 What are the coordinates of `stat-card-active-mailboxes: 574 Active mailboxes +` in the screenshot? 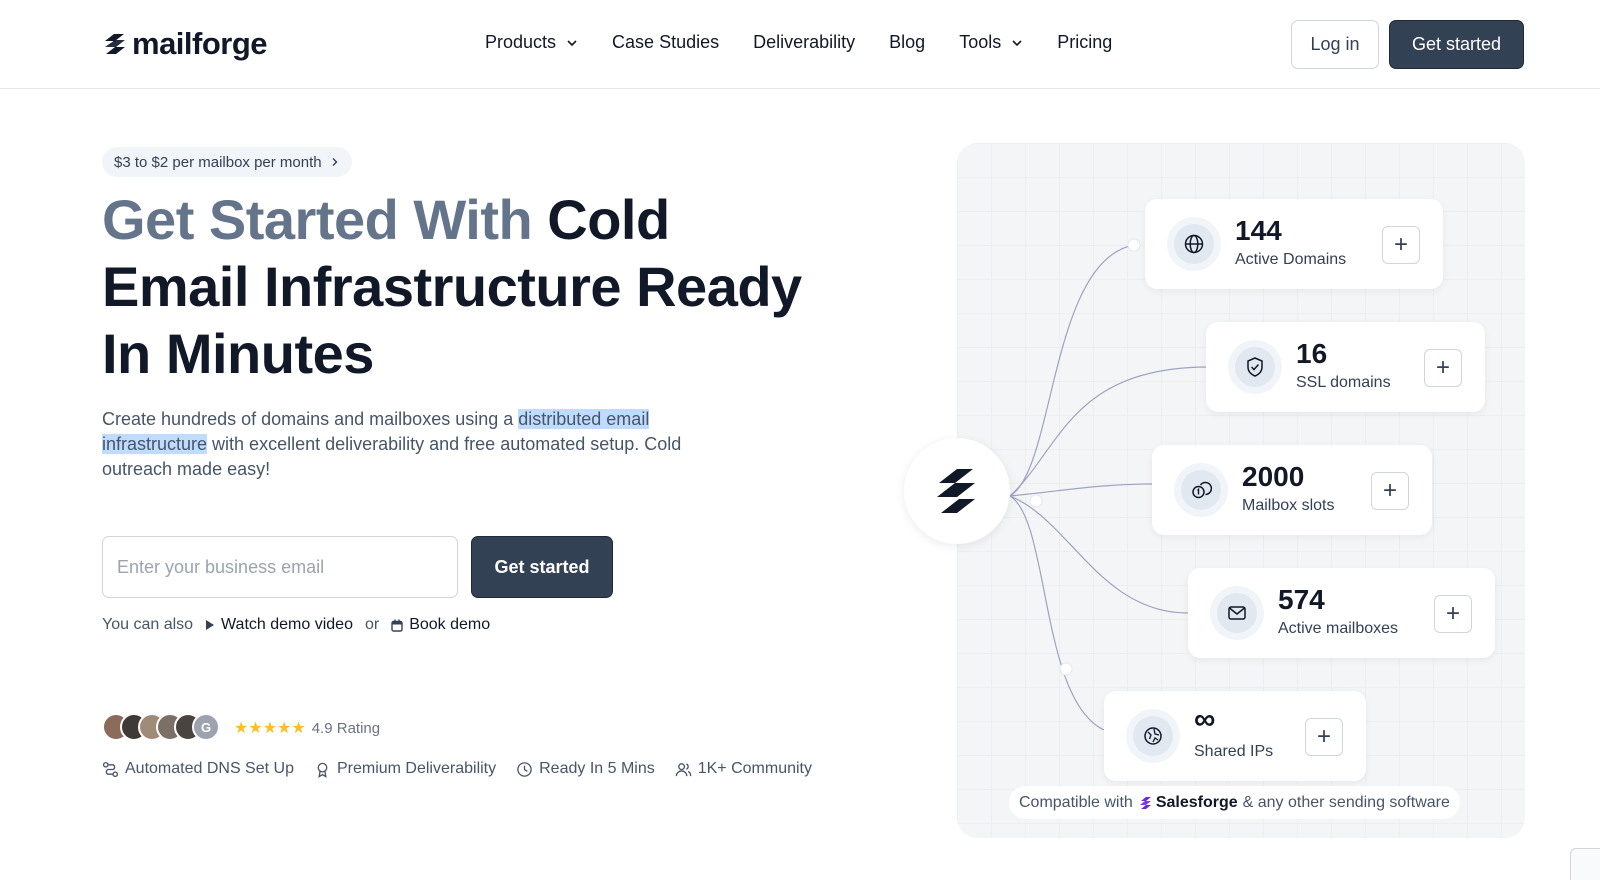 It's located at (1341, 613).